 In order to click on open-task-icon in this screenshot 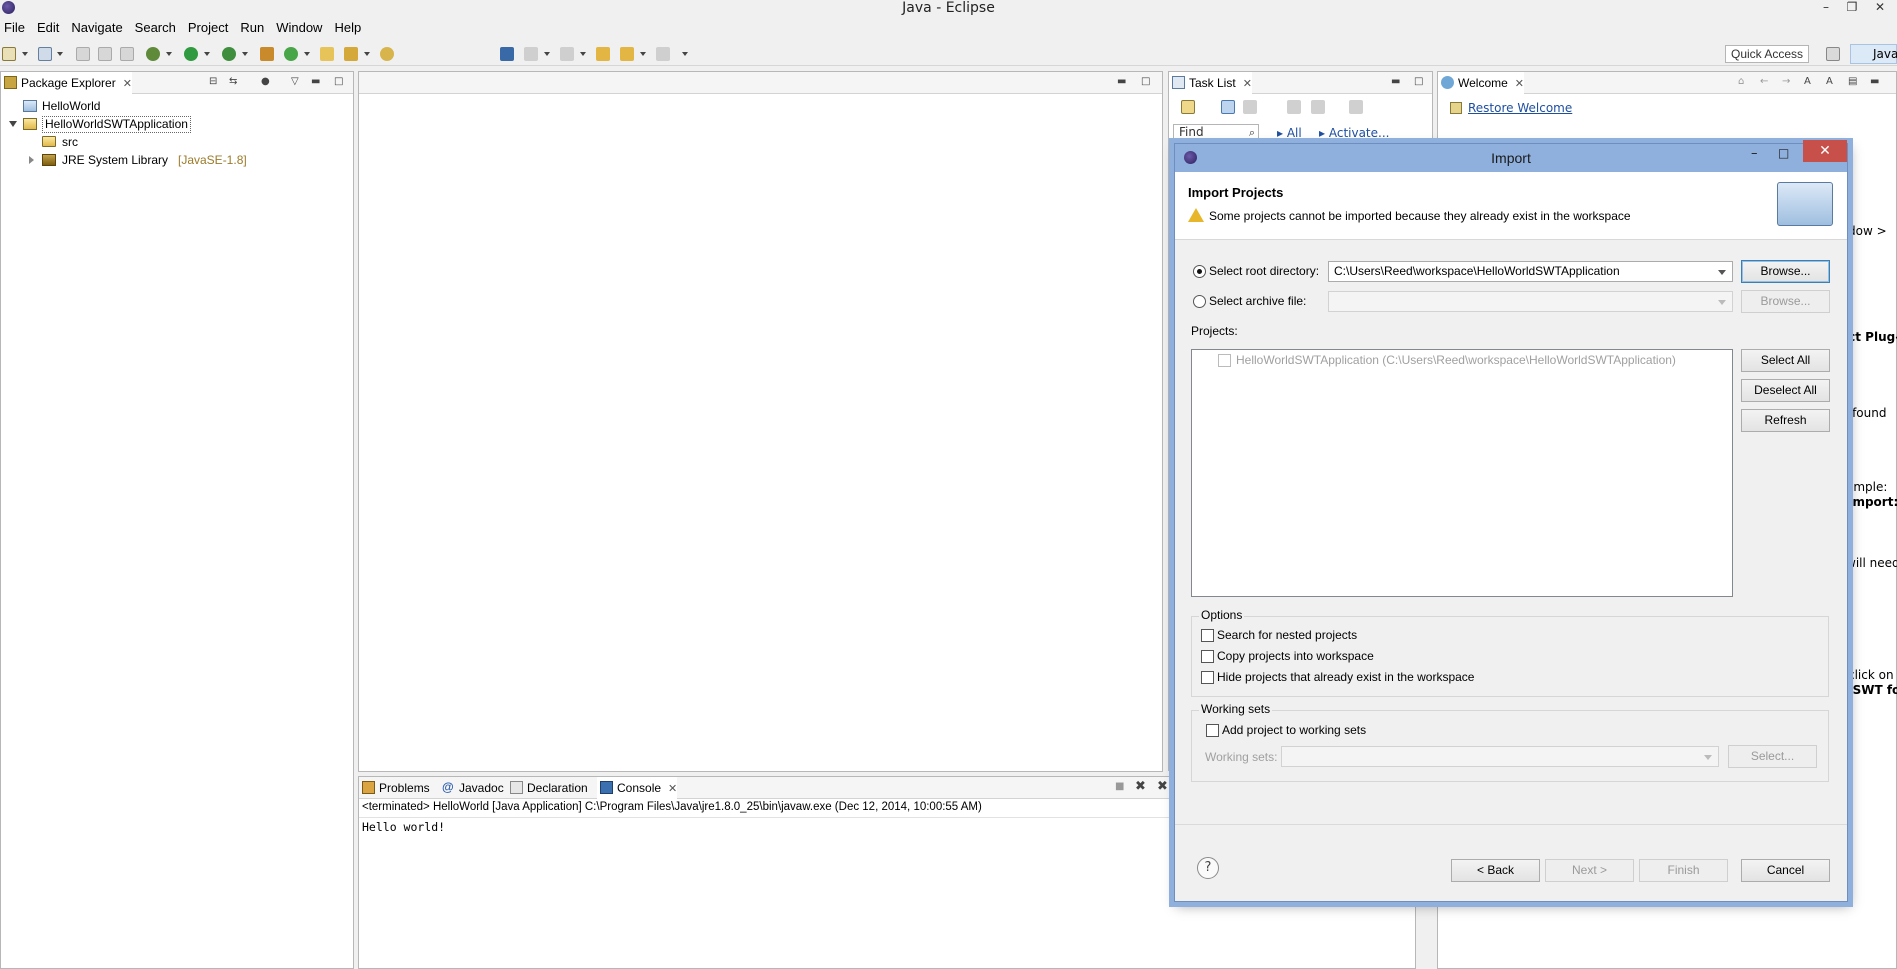, I will do `click(387, 54)`.